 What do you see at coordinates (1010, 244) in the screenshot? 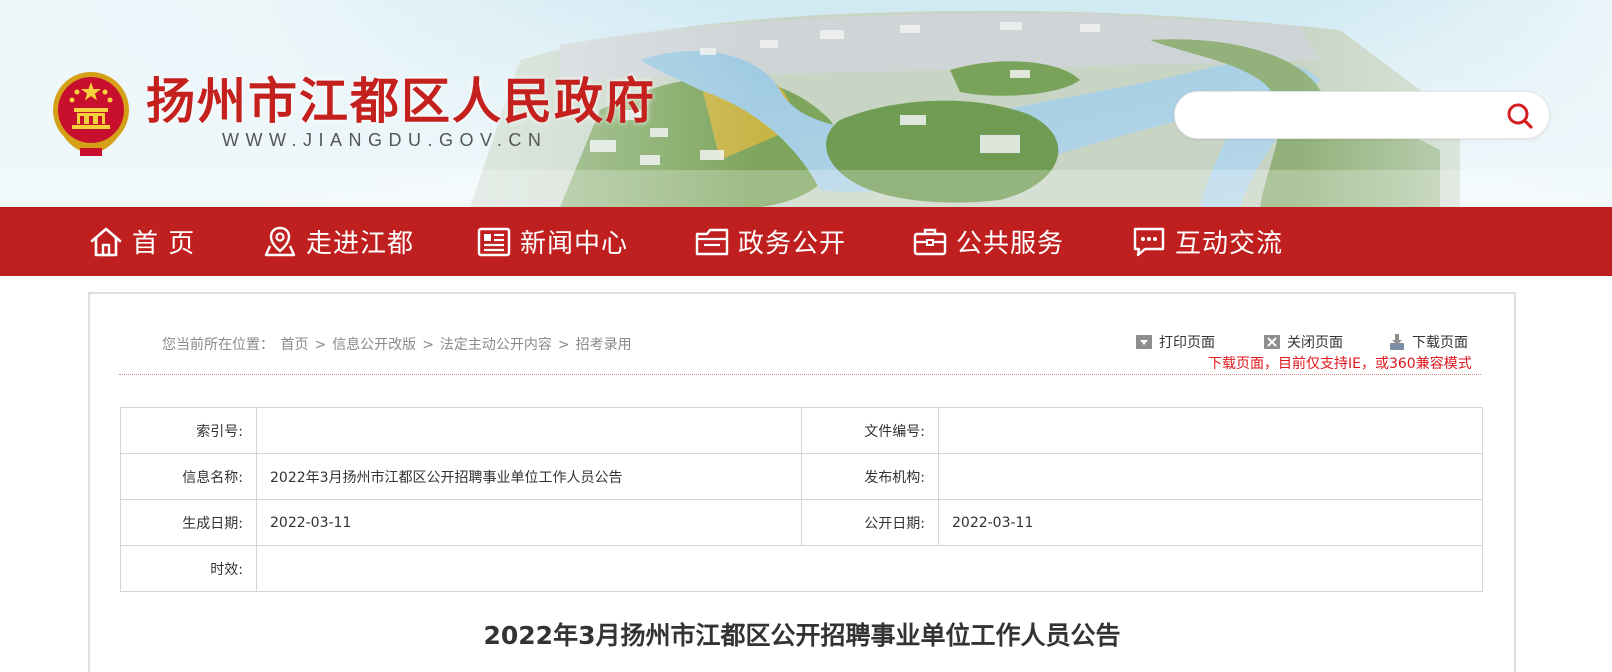
I see `nav-item-label: 公共服务` at bounding box center [1010, 244].